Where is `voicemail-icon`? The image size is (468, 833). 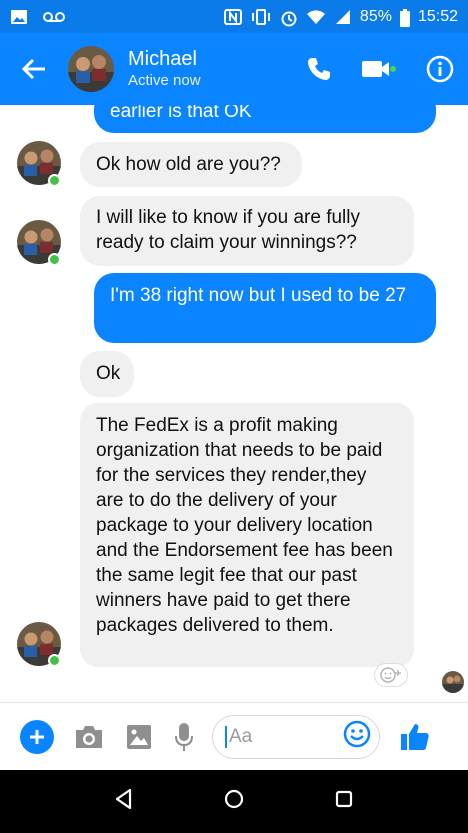 voicemail-icon is located at coordinates (54, 17).